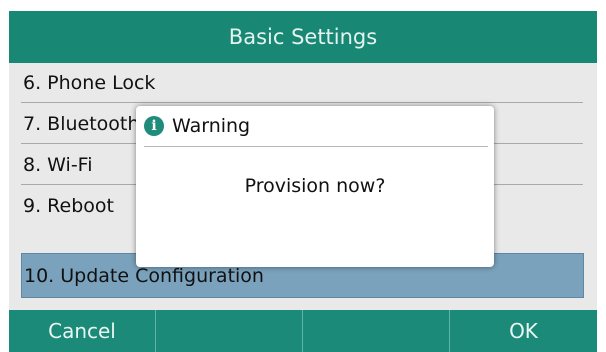 The image size is (606, 352). What do you see at coordinates (303, 37) in the screenshot?
I see `screen-title: Basic Settings` at bounding box center [303, 37].